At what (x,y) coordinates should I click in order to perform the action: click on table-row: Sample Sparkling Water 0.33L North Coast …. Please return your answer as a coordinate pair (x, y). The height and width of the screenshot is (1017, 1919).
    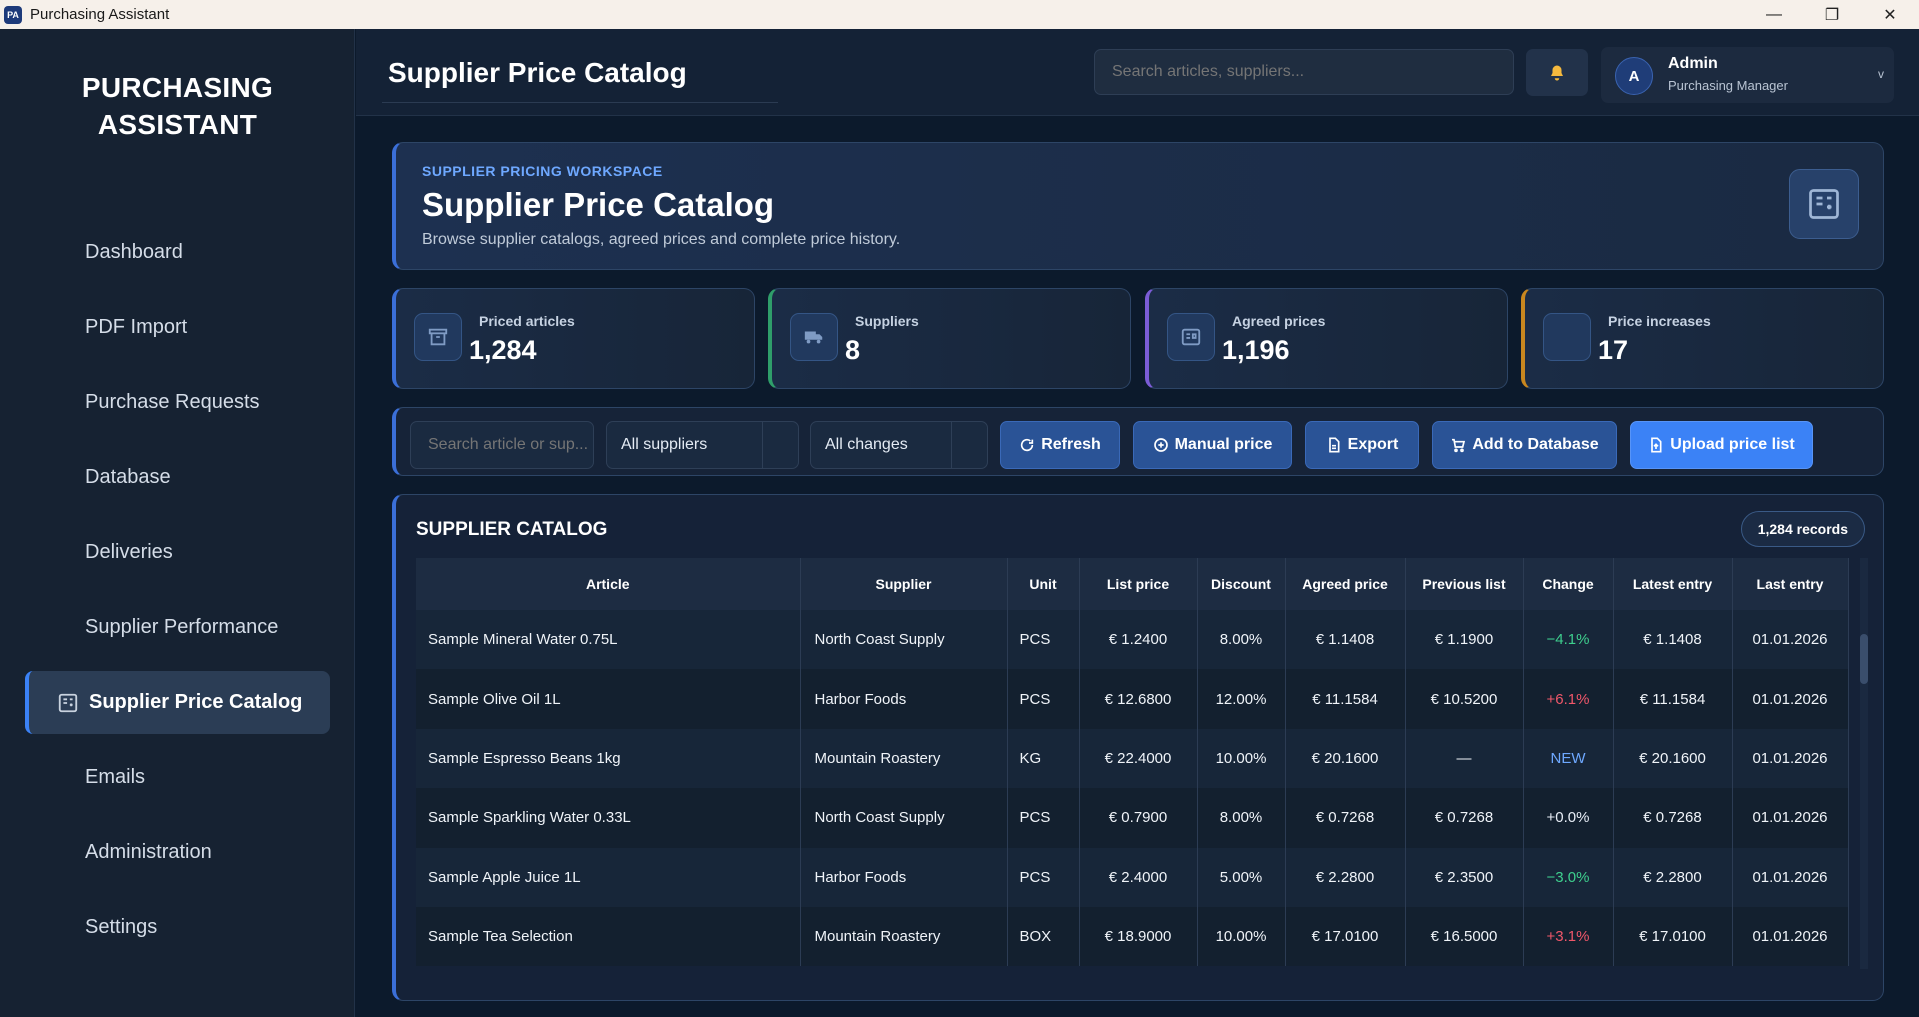
    Looking at the image, I should click on (1132, 818).